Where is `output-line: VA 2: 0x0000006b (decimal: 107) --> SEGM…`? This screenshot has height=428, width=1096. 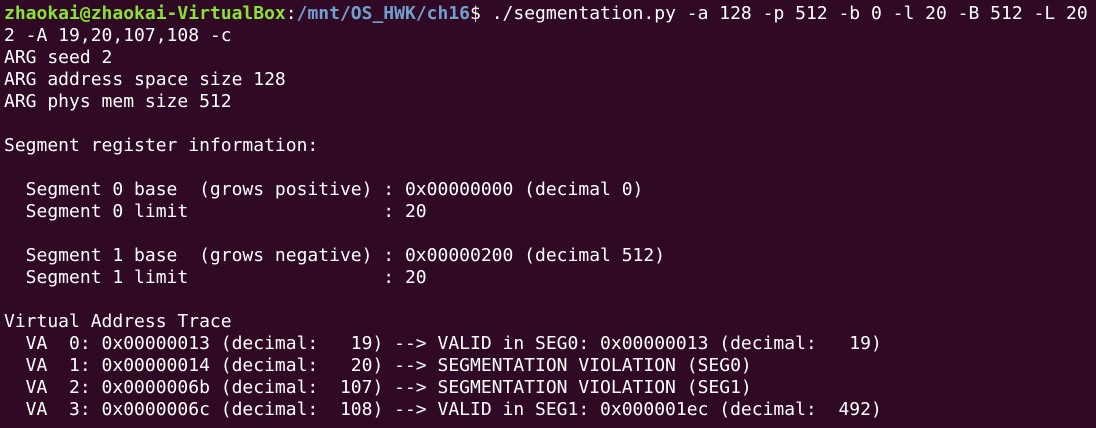 output-line: VA 2: 0x0000006b (decimal: 107) --> SEGM… is located at coordinates (378, 387).